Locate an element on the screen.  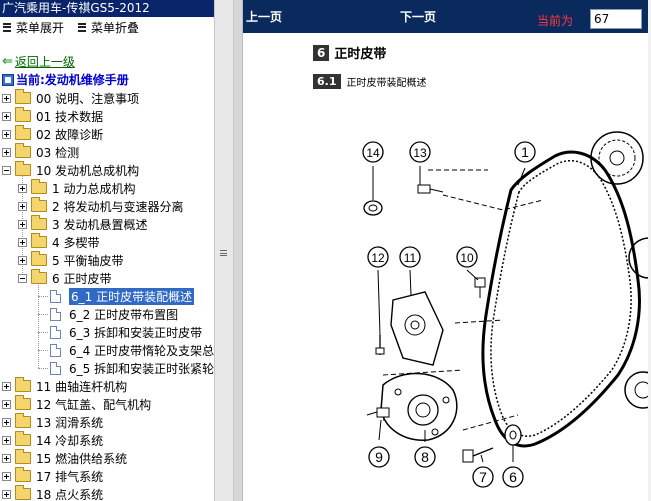
tree-item: 5 平衡轴皮带 is located at coordinates (70, 260).